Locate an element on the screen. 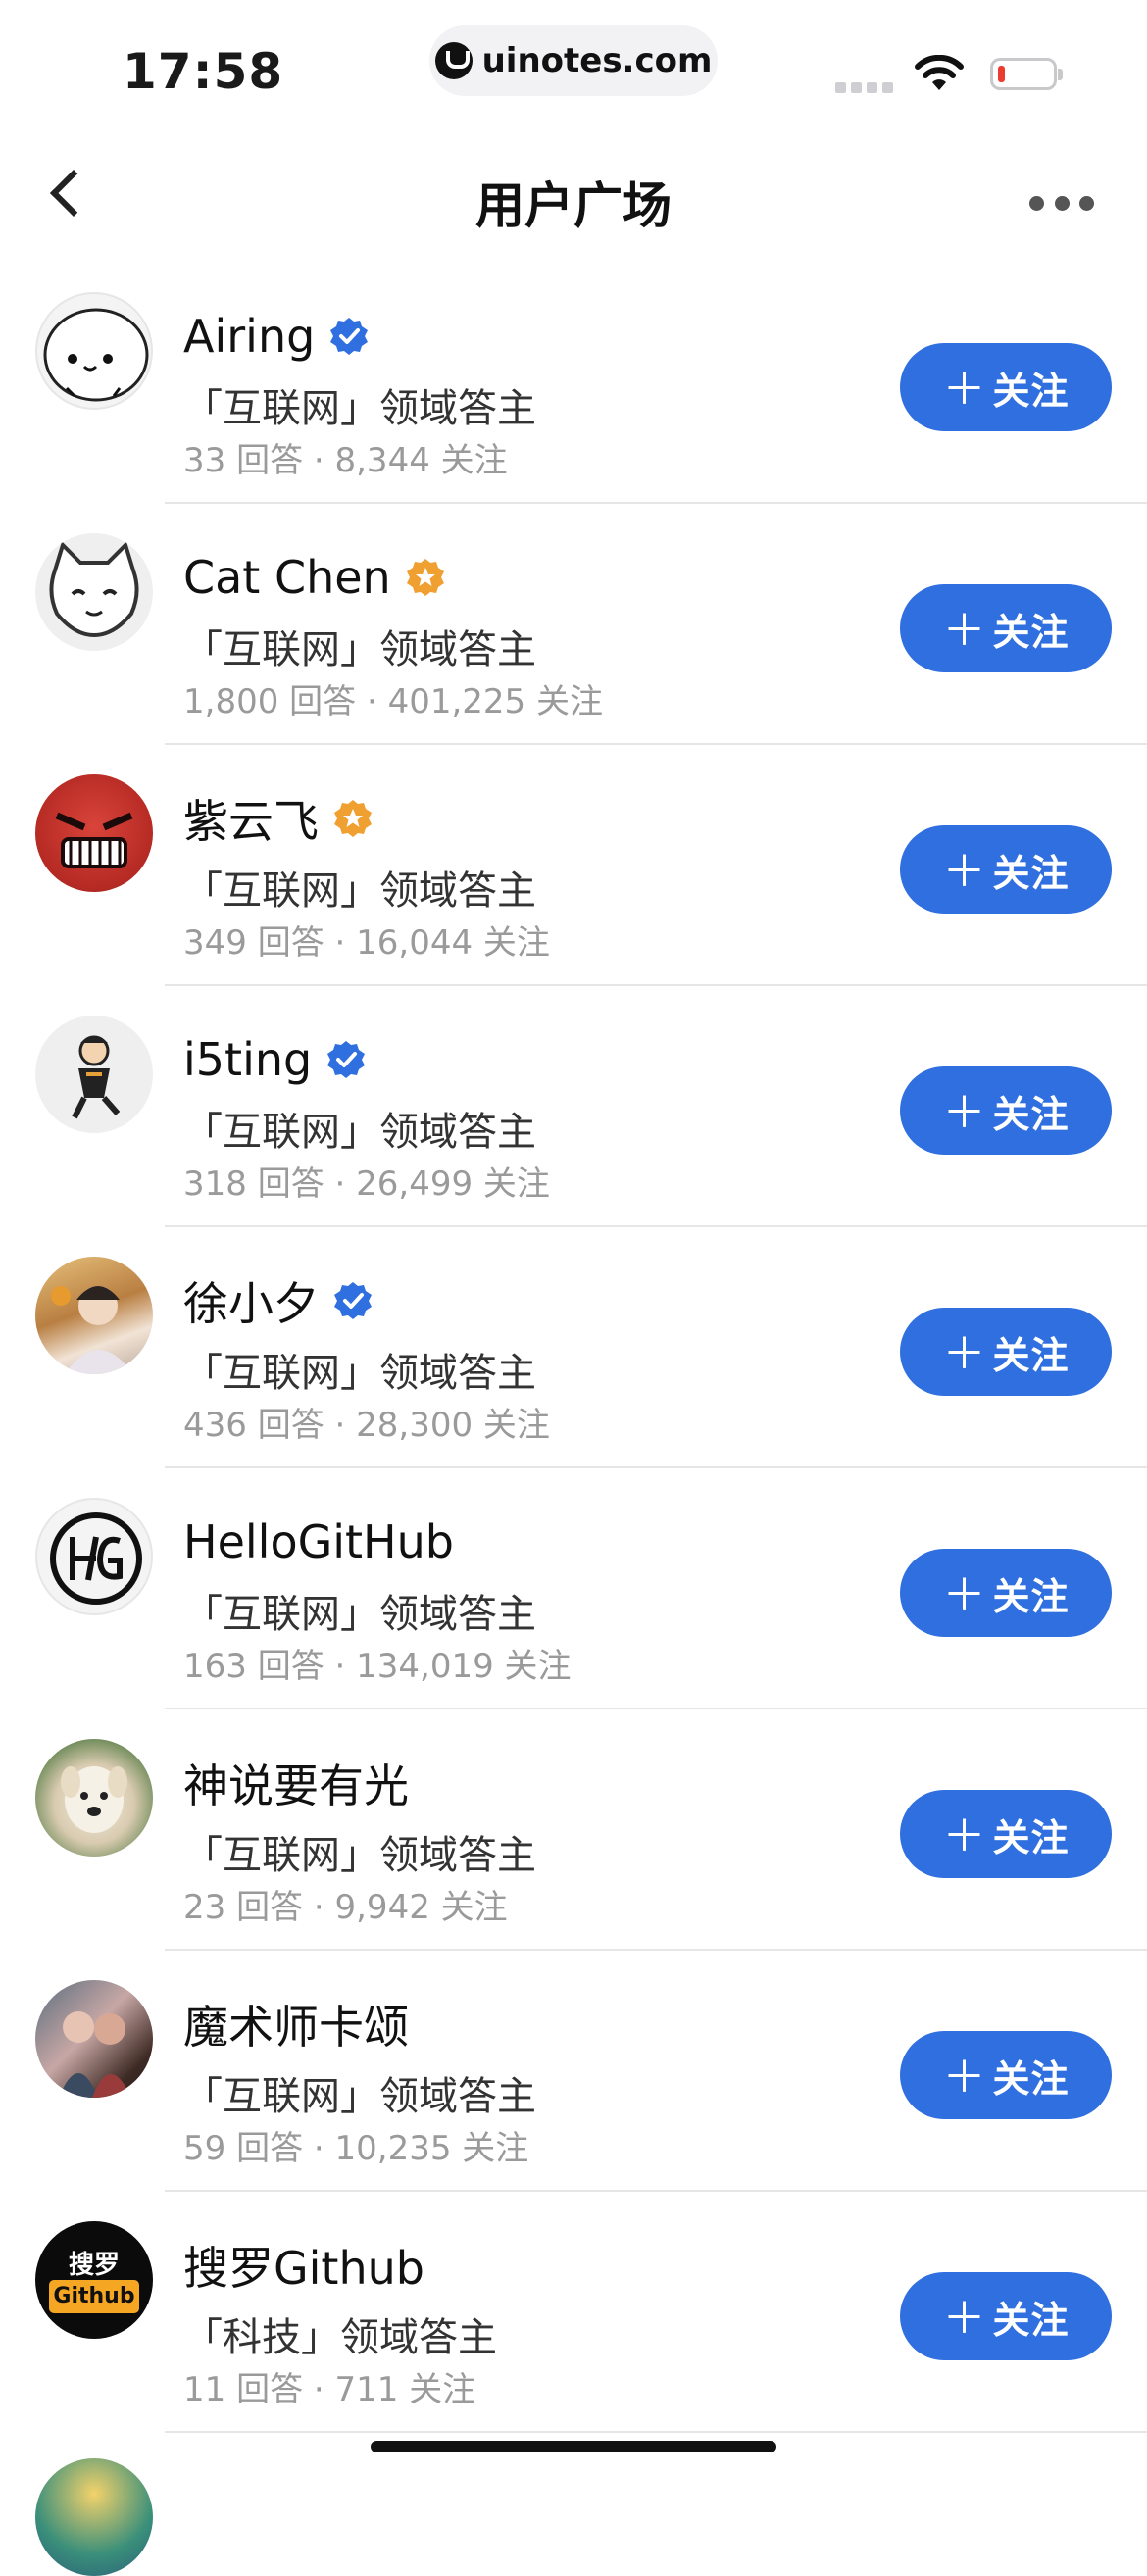 The image size is (1147, 2576). user-stats: 1,800 回答 · 401,225 关注 is located at coordinates (393, 701).